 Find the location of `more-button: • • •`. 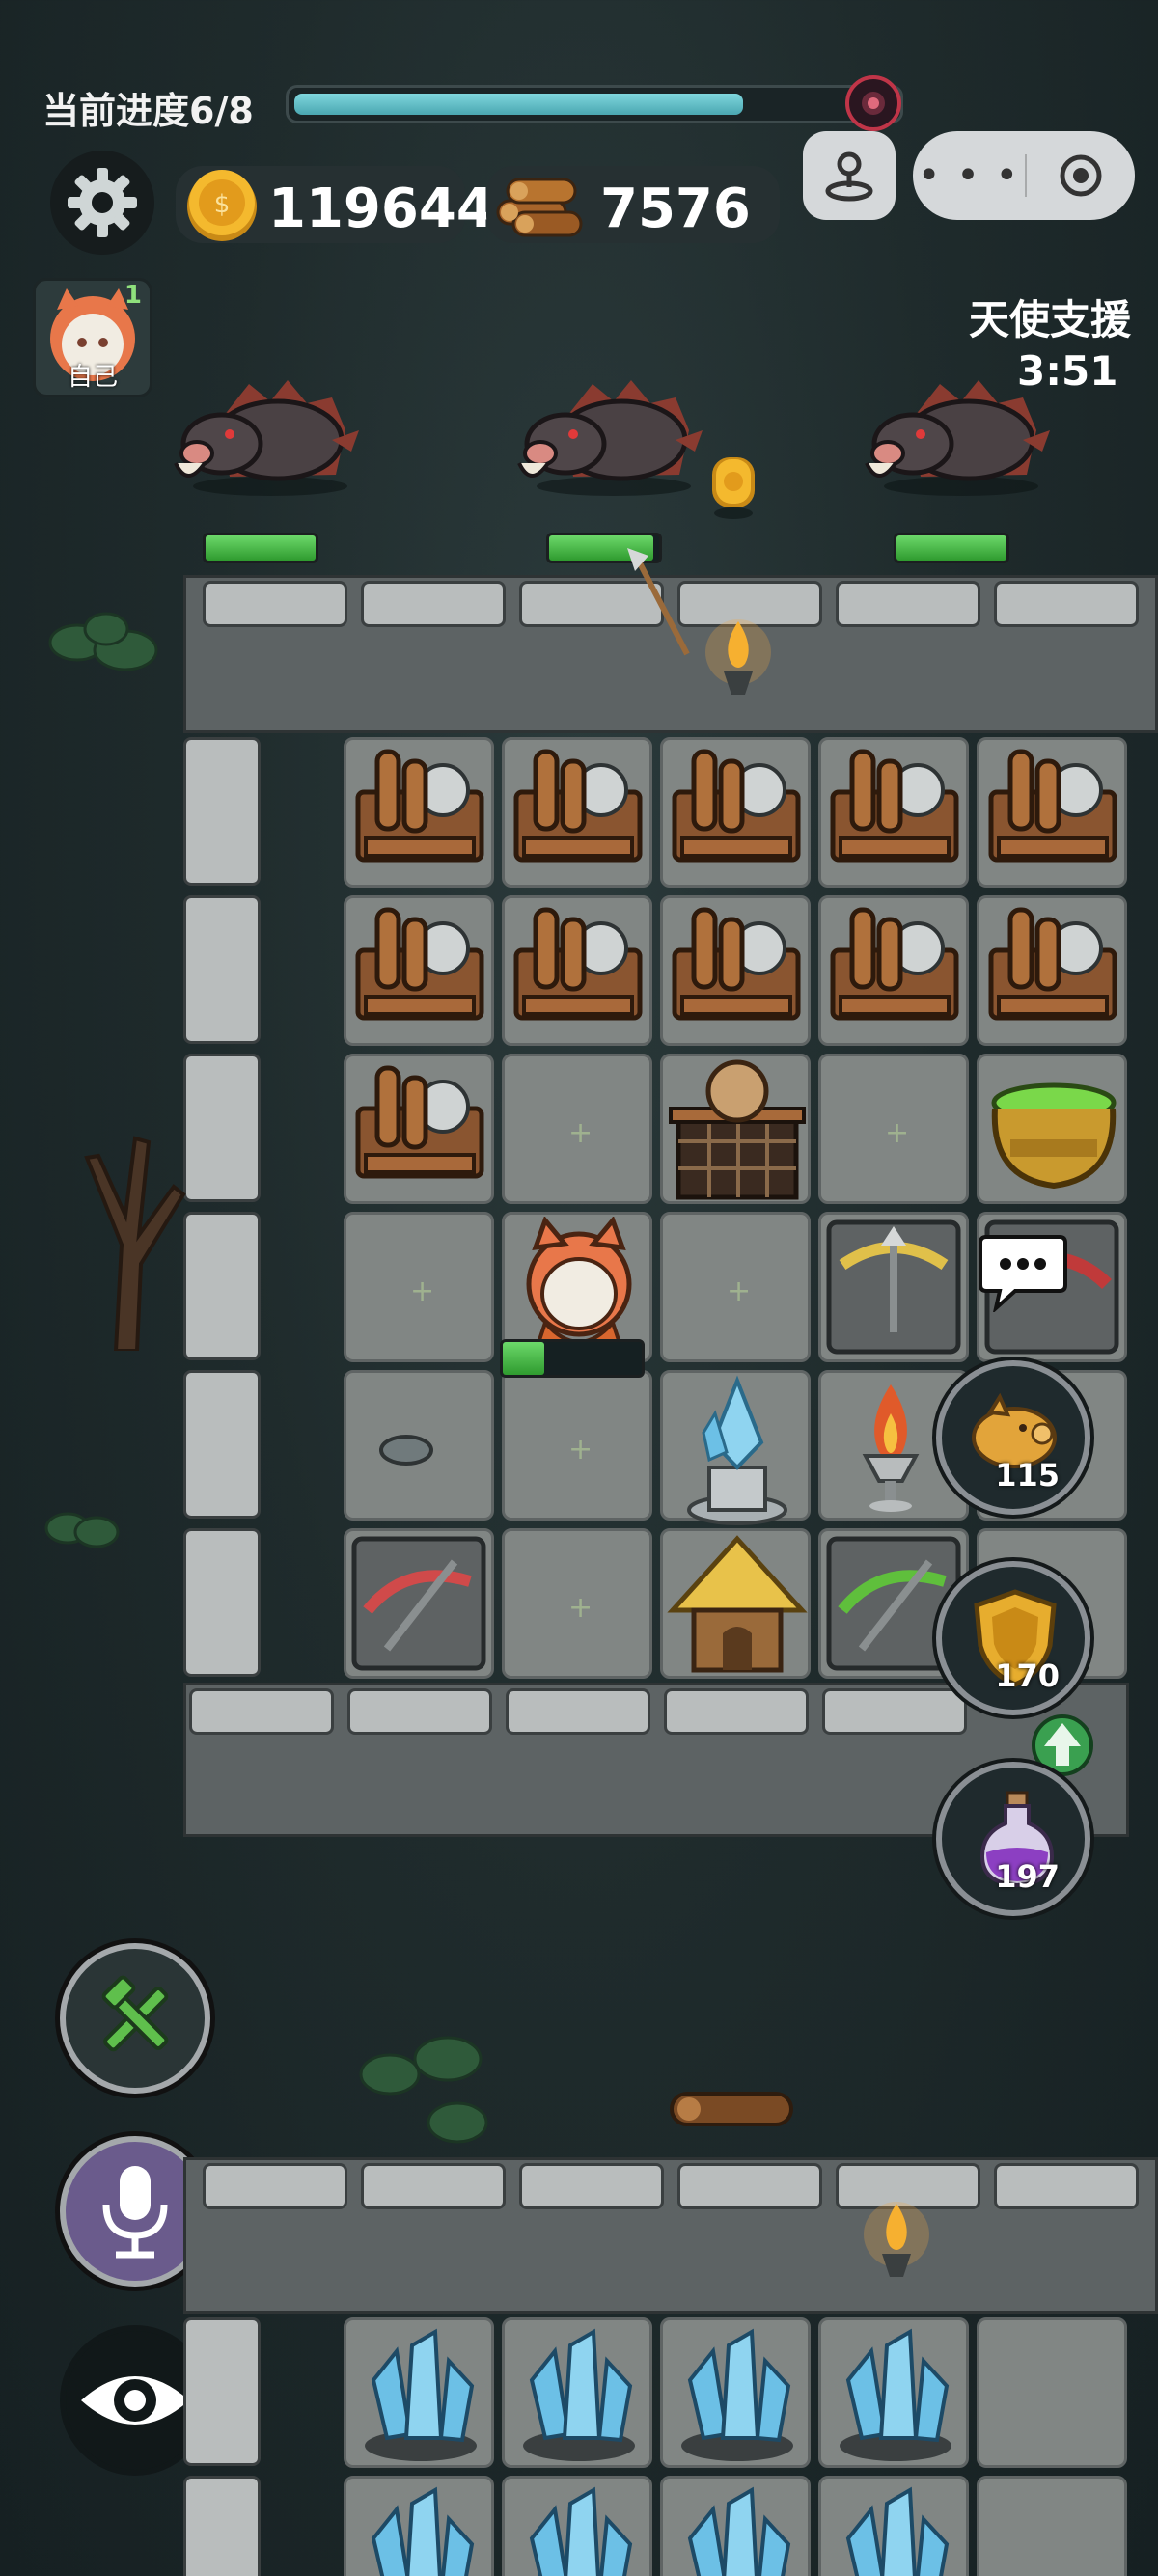

more-button: • • • is located at coordinates (969, 176).